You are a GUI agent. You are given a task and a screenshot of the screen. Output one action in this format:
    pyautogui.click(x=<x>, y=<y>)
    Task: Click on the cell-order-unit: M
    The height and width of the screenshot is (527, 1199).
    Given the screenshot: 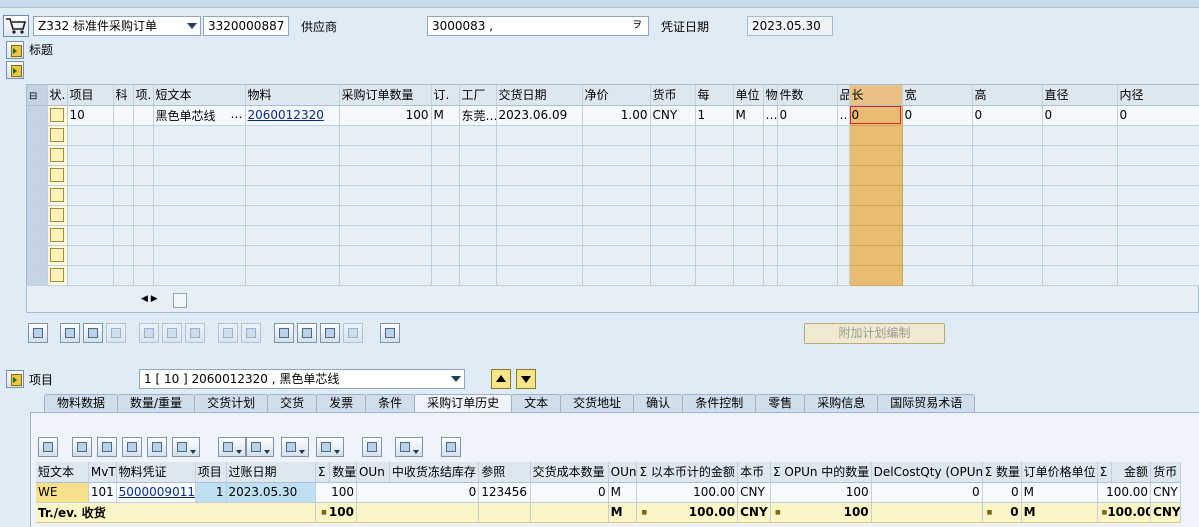 What is the action you would take?
    pyautogui.click(x=445, y=115)
    